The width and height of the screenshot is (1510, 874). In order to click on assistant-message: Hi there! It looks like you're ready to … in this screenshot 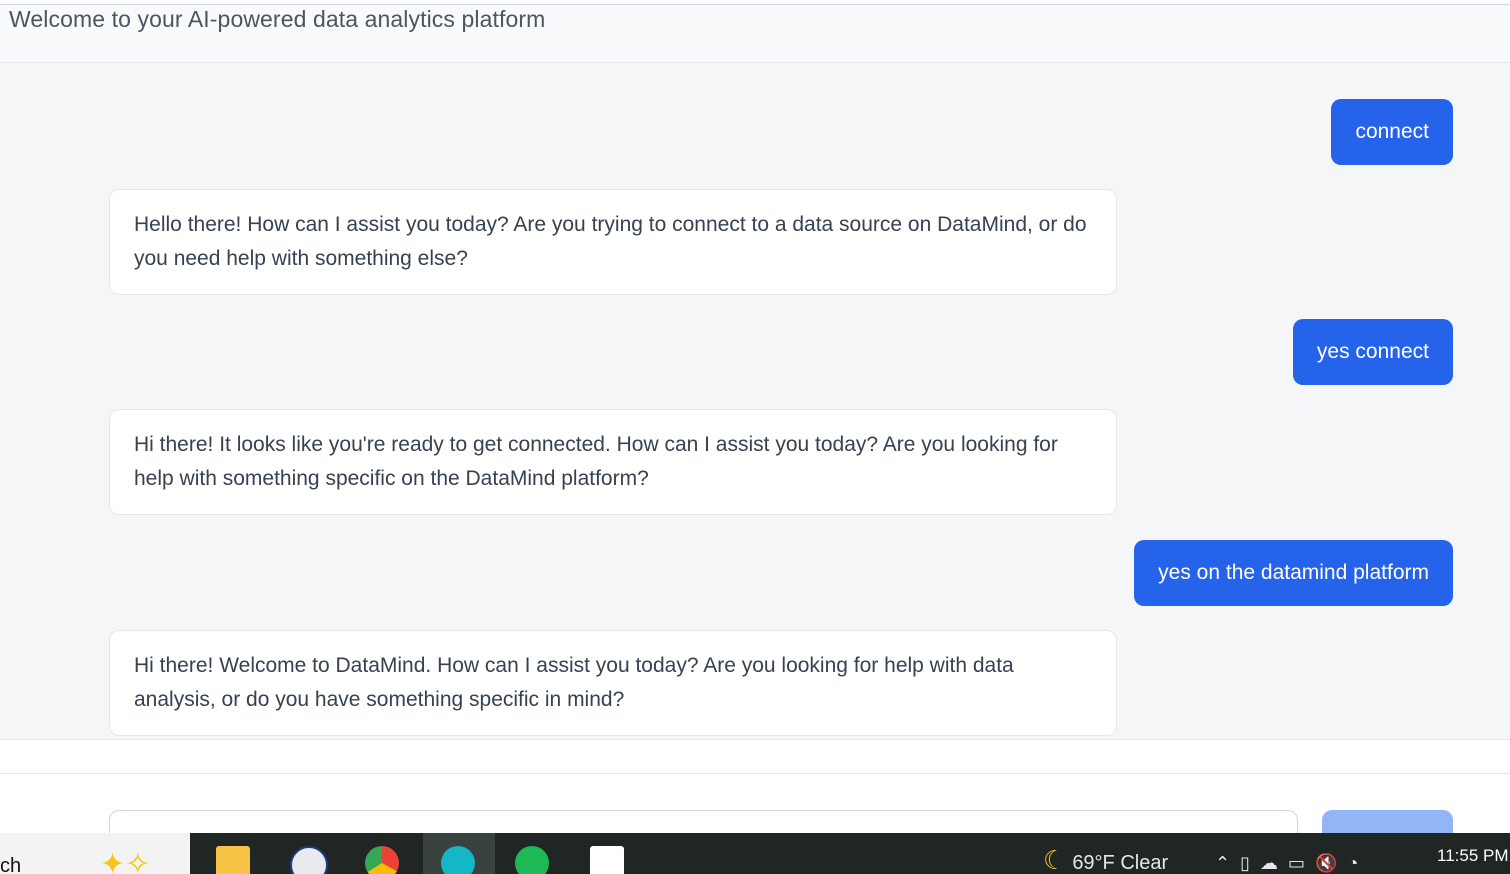, I will do `click(613, 462)`.